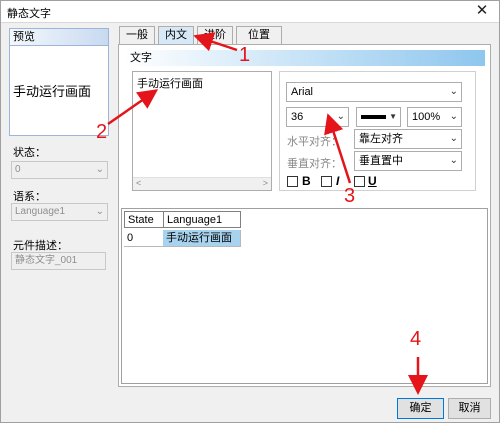 This screenshot has width=500, height=423. What do you see at coordinates (102, 132) in the screenshot?
I see `annotation-2: 2` at bounding box center [102, 132].